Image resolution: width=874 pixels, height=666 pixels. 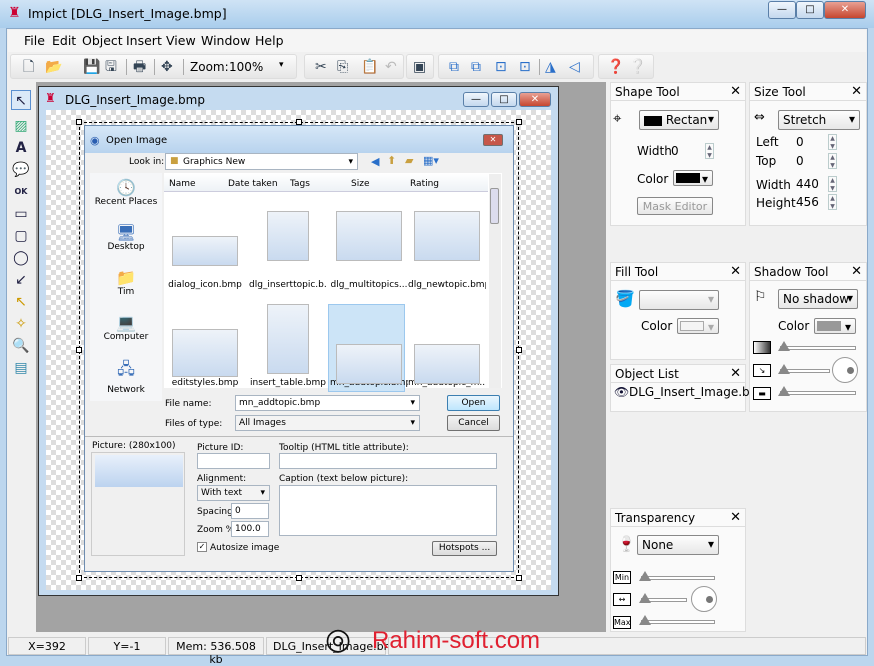 What do you see at coordinates (832, 202) in the screenshot?
I see `height-spinner: ▲ ▼` at bounding box center [832, 202].